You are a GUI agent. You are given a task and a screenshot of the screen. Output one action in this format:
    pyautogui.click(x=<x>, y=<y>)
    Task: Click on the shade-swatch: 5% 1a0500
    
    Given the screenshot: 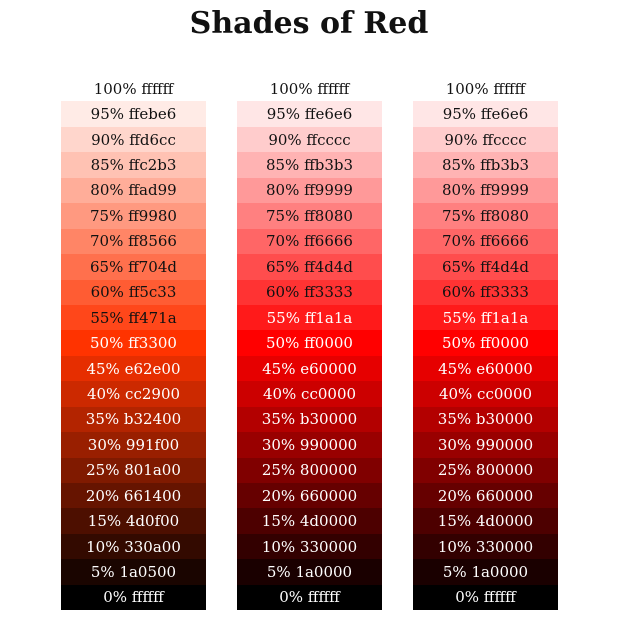 What is the action you would take?
    pyautogui.click(x=133, y=572)
    